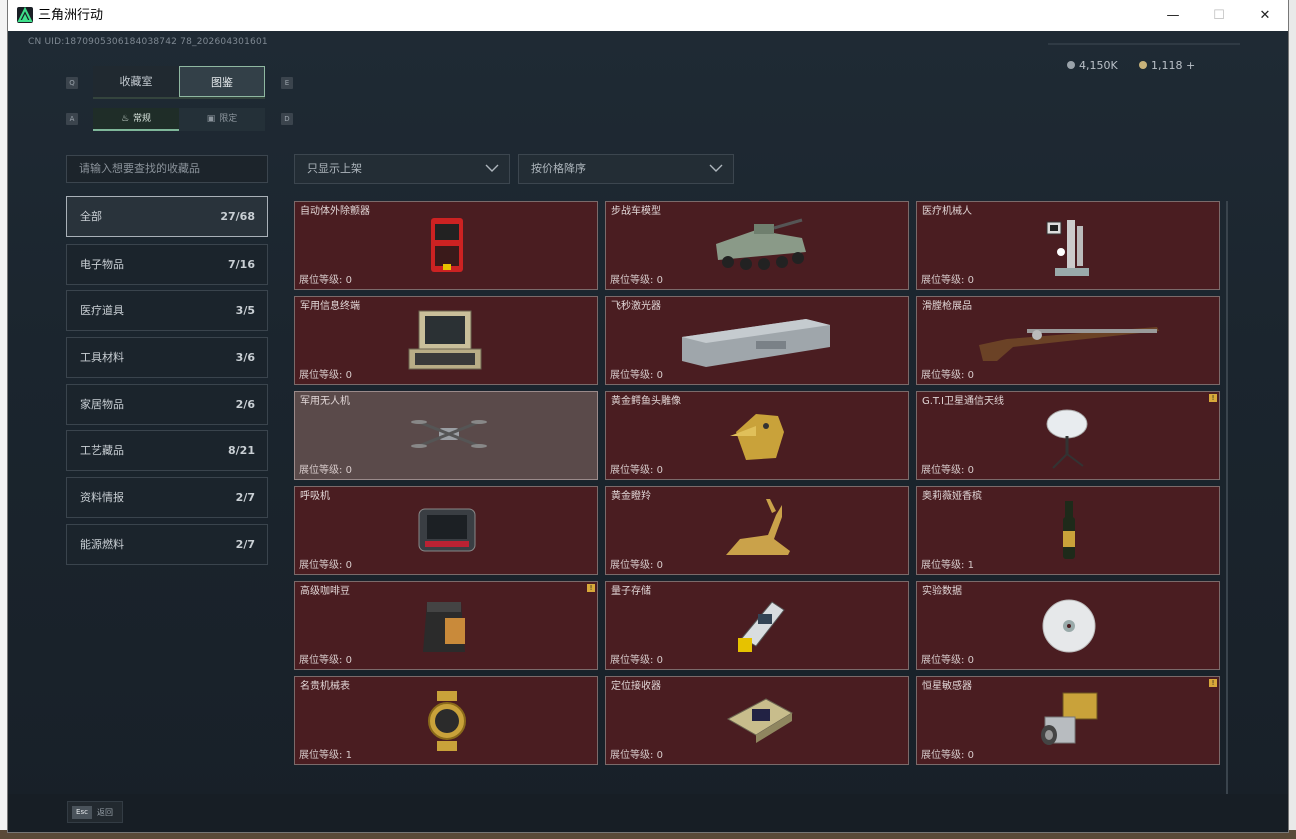  What do you see at coordinates (1068, 340) in the screenshot?
I see `item-card: 滑膛枪展品 展位等级: 0` at bounding box center [1068, 340].